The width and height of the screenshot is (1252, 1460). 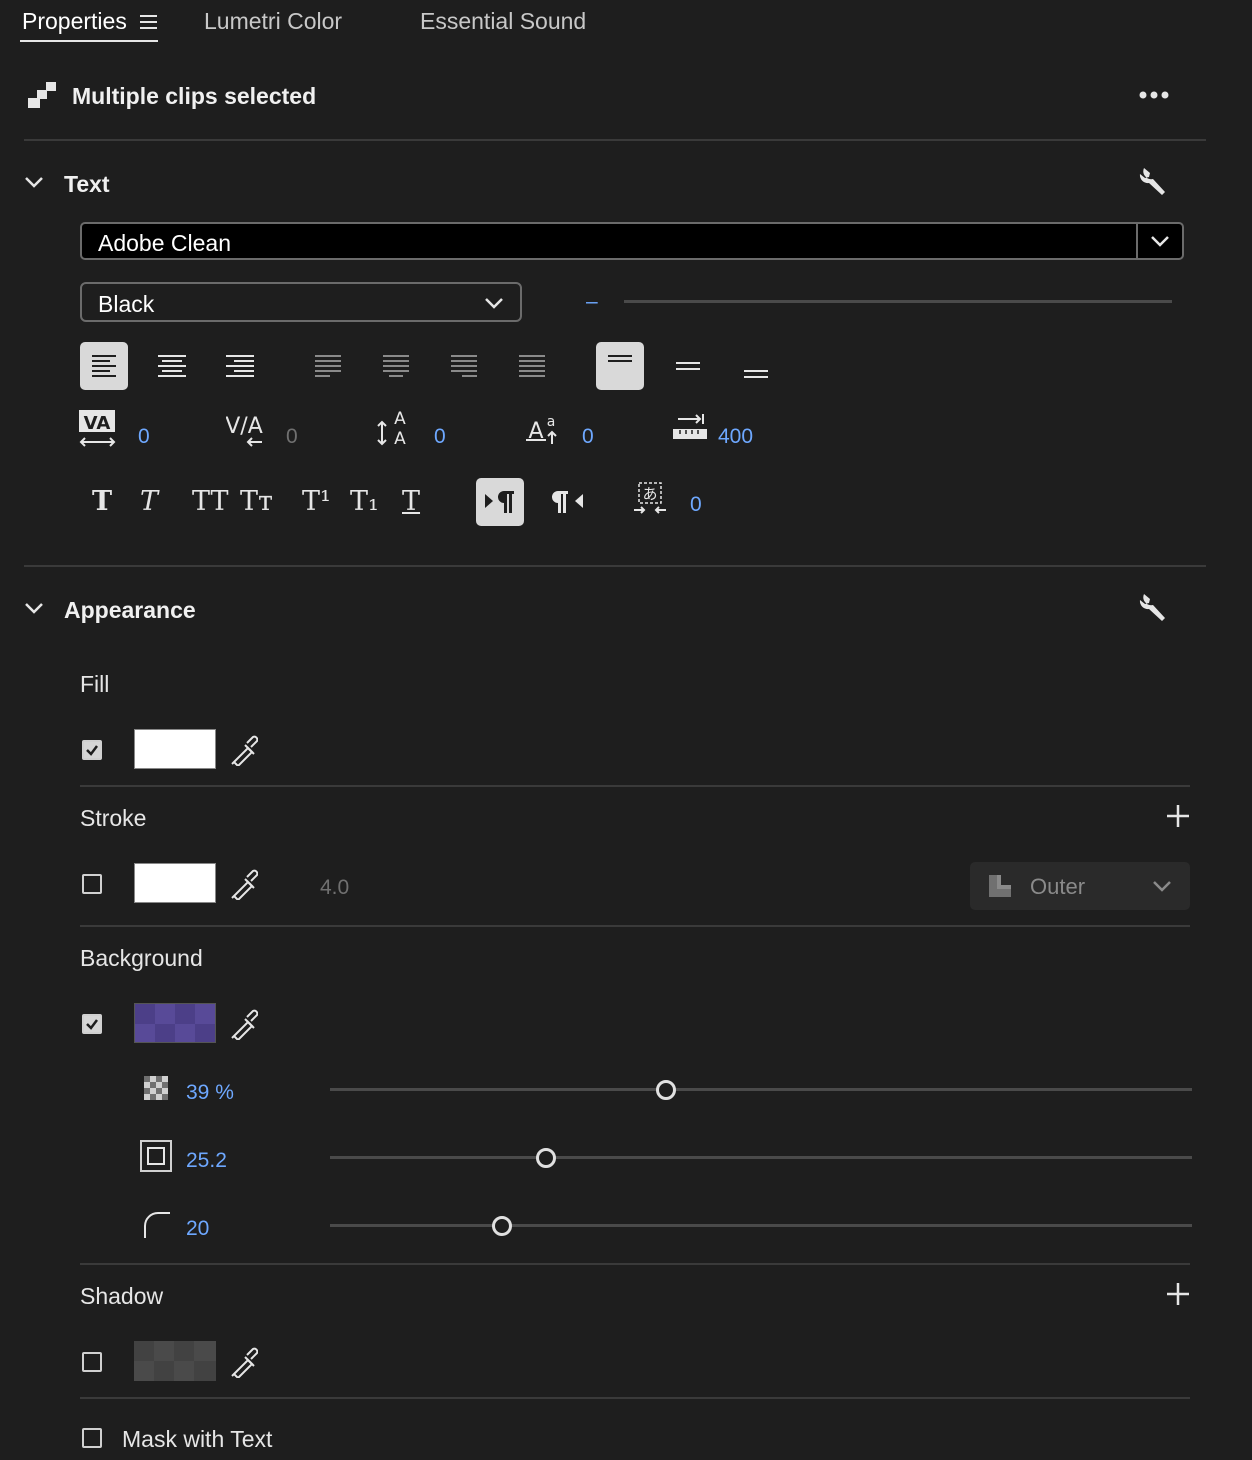 What do you see at coordinates (761, 1225) in the screenshot?
I see `corner-radius-slider` at bounding box center [761, 1225].